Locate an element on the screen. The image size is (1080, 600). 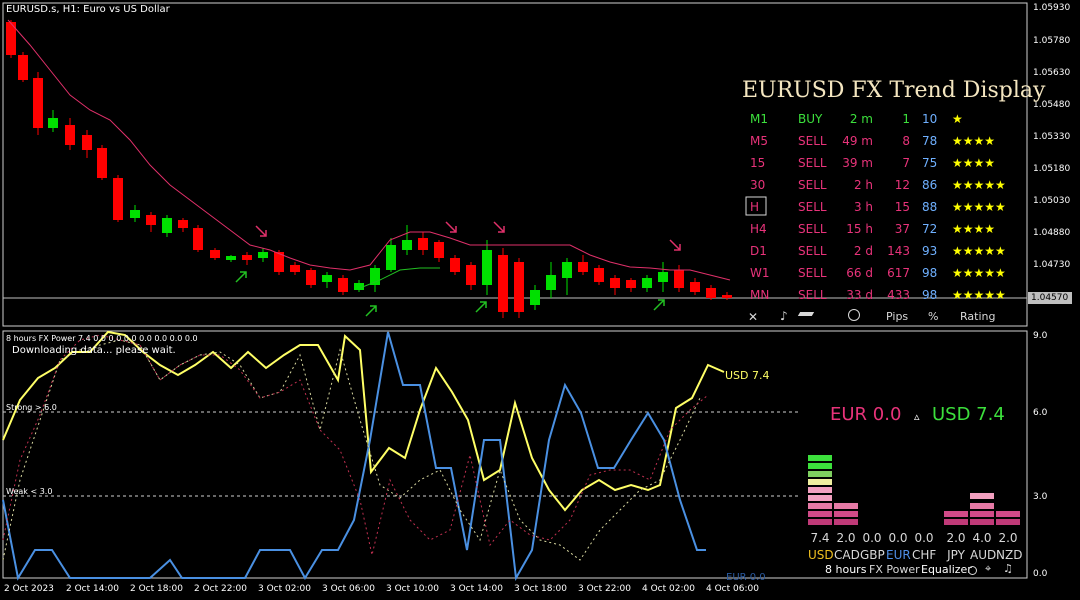
period-label: 8 hours is located at coordinates (845, 569).